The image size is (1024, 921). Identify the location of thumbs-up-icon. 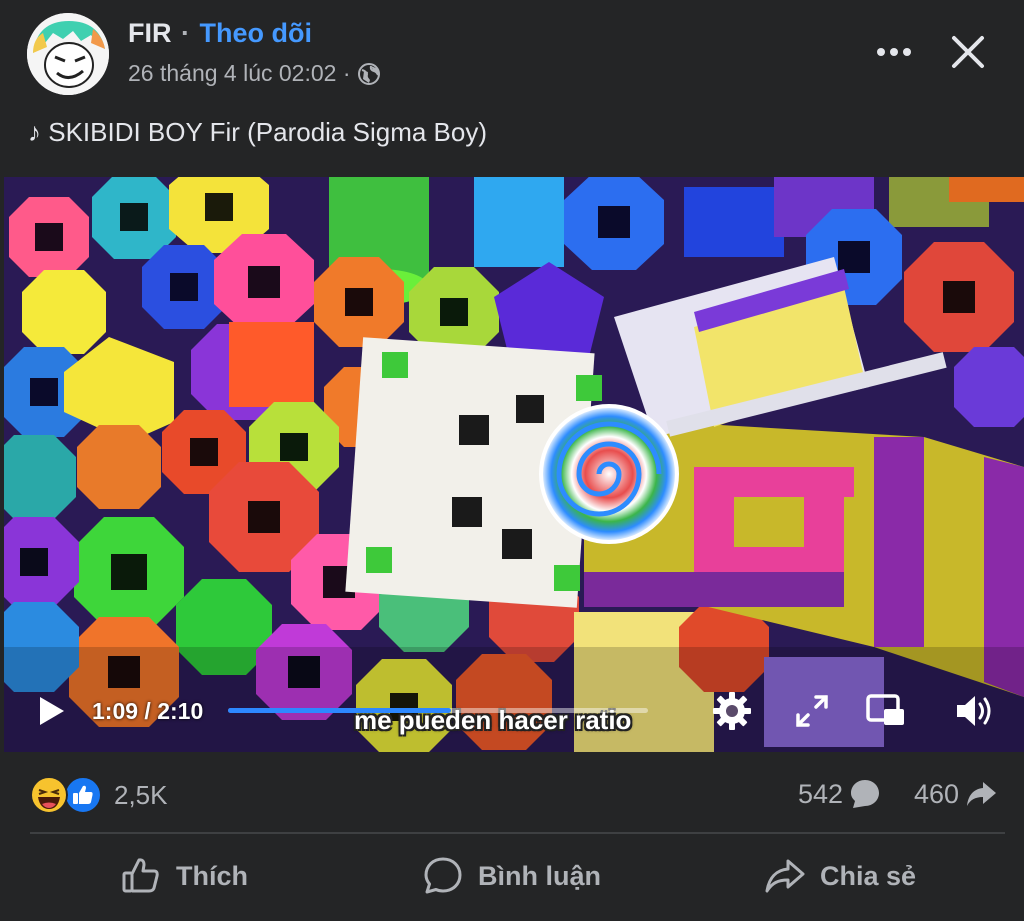
(140, 875).